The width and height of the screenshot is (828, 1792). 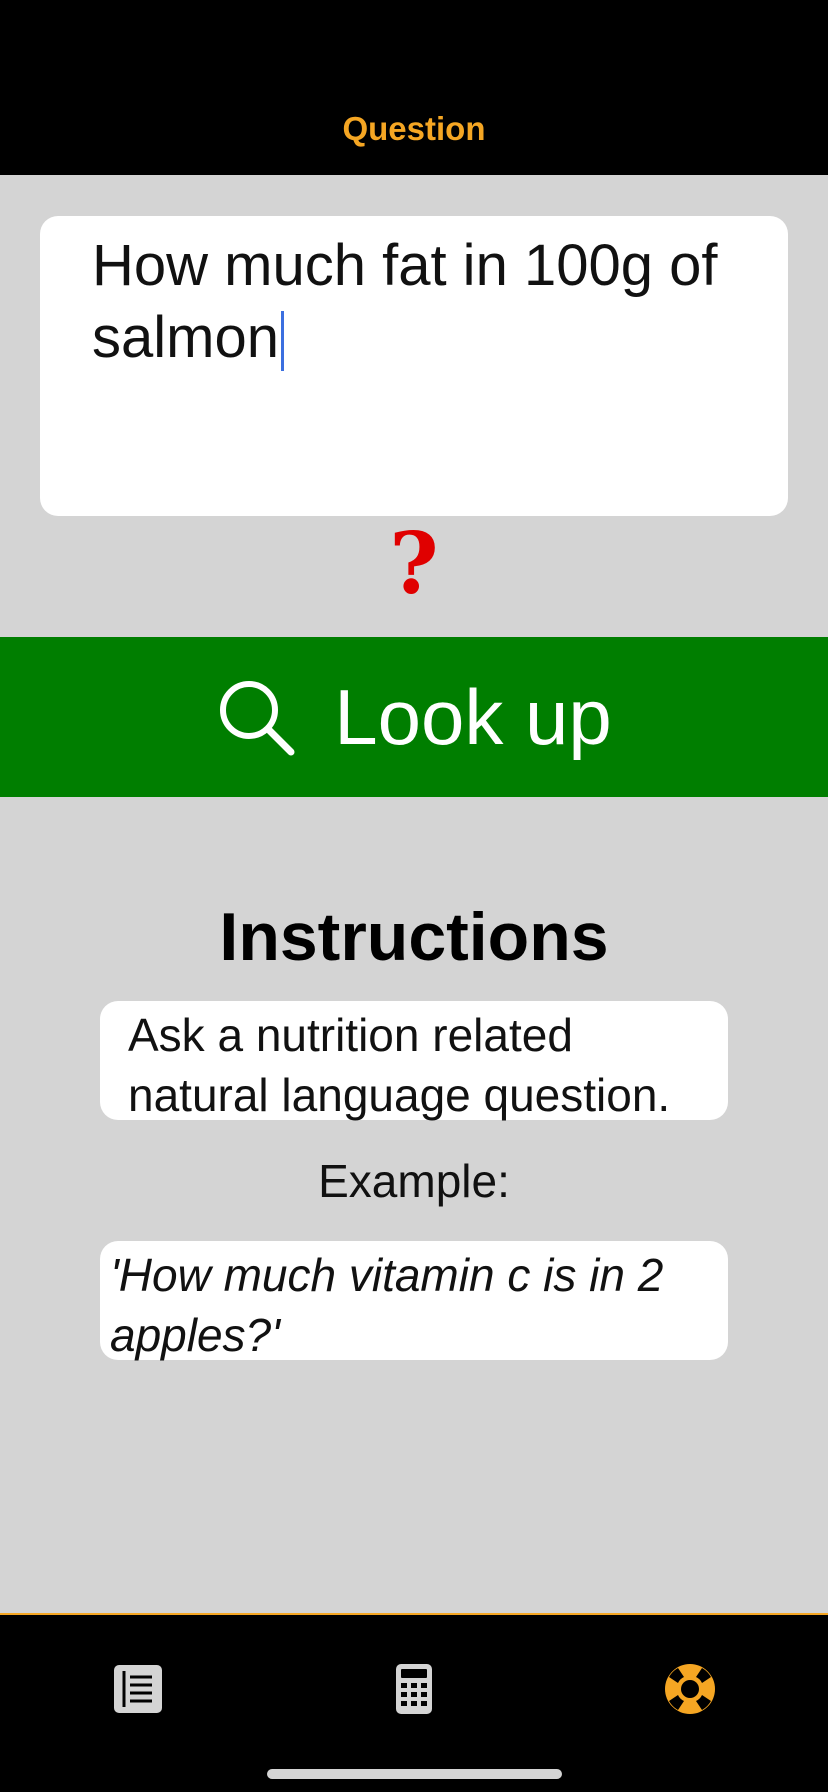 I want to click on example-text: 'How much vitamin c is in 2 apples?', so click(x=414, y=1301).